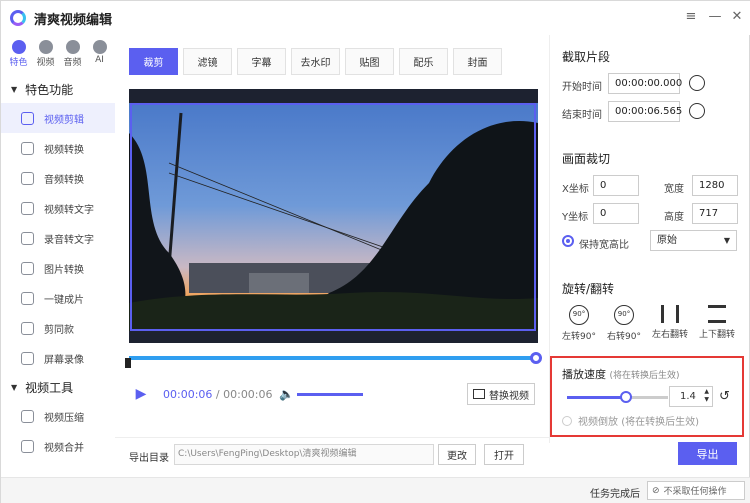 This screenshot has height=503, width=750. What do you see at coordinates (706, 396) in the screenshot?
I see `spin-arrows-icon: ▲ ▼` at bounding box center [706, 396].